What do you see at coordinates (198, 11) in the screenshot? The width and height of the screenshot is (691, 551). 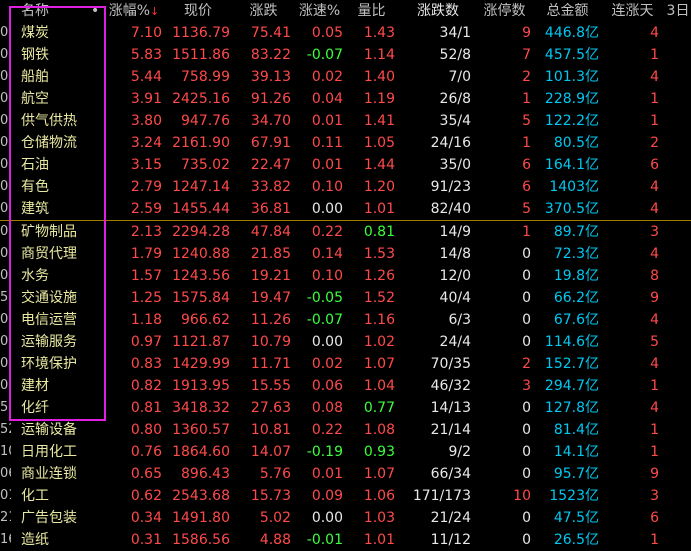 I see `header-price: 现价` at bounding box center [198, 11].